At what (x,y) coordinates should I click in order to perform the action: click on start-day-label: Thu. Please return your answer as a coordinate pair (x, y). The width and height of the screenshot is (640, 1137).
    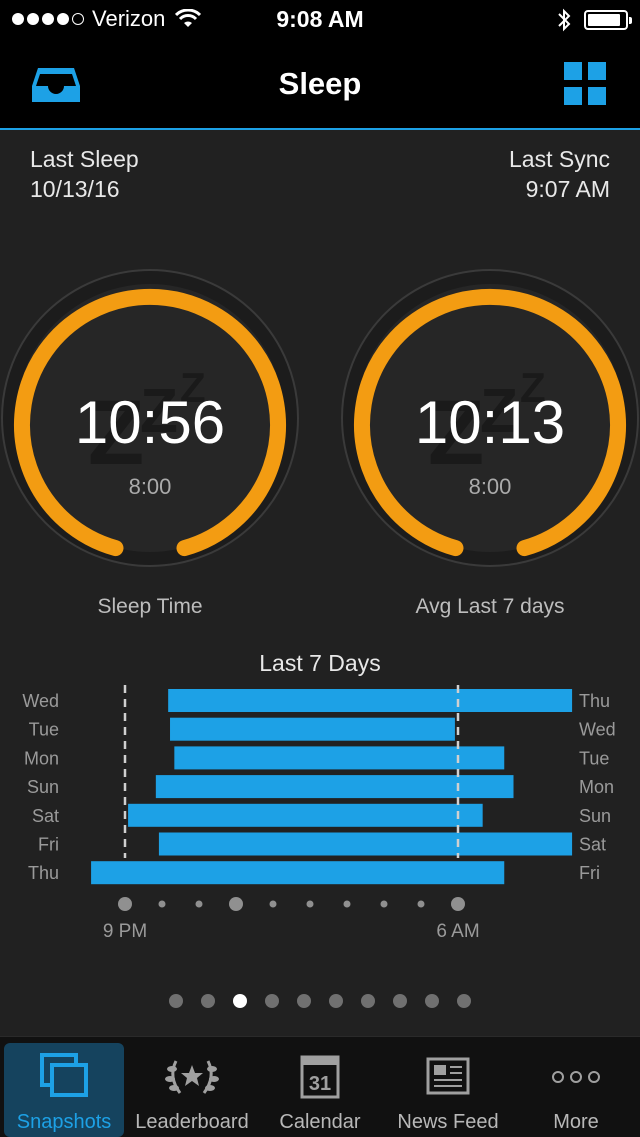
    Looking at the image, I should click on (43, 873).